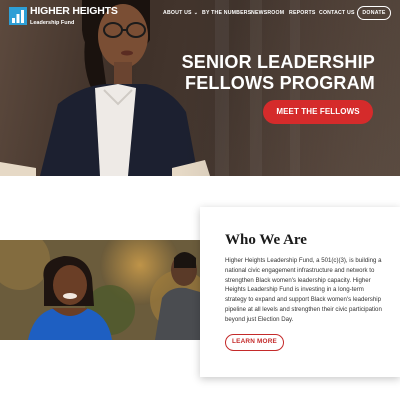  Describe the element at coordinates (266, 240) in the screenshot. I see `section-title: Who We Are` at that location.